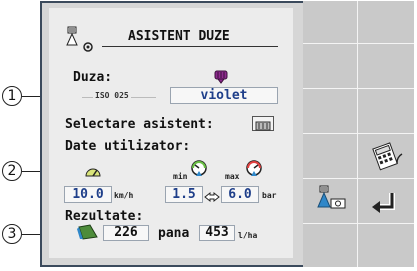 The width and height of the screenshot is (417, 271). Describe the element at coordinates (217, 233) in the screenshot. I see `result-value-2: 453` at that location.